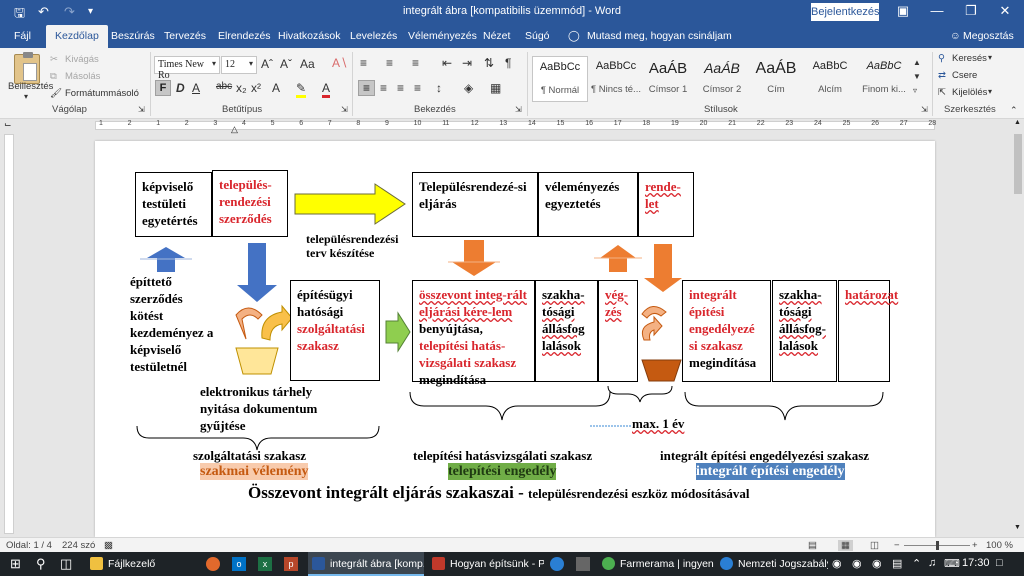  I want to click on line-spacing-icon: ↕, so click(439, 88).